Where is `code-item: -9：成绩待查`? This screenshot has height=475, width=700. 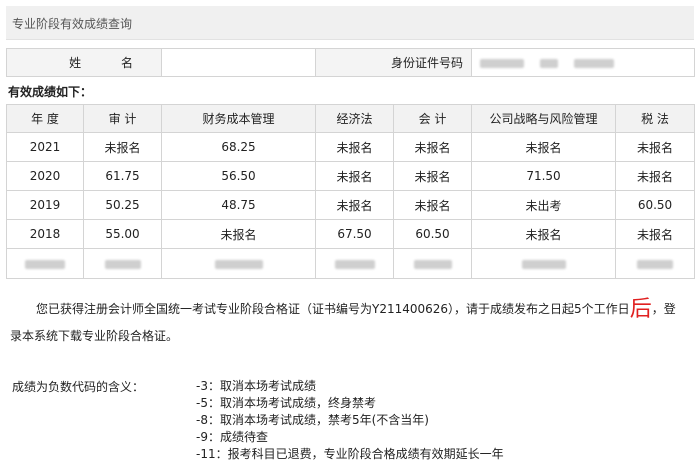
code-item: -9：成绩待查 is located at coordinates (232, 437).